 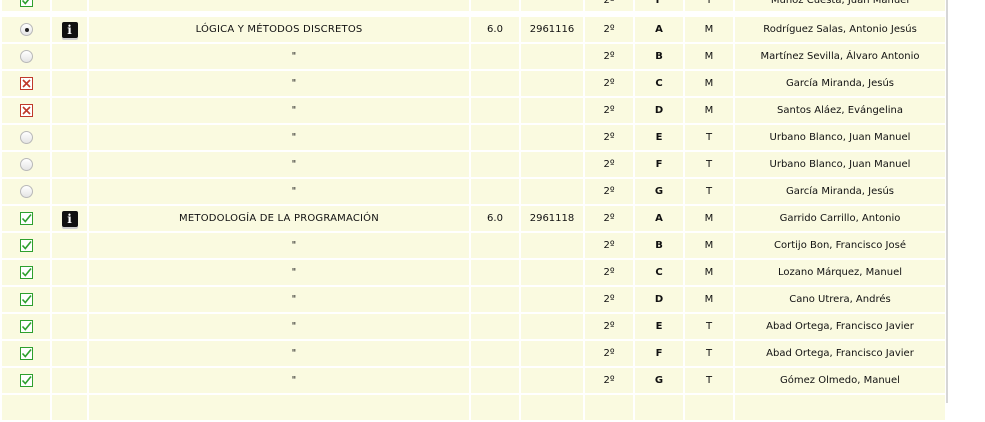 What do you see at coordinates (840, 245) in the screenshot?
I see `professor-cell: Cortijo Bon, Francisco José` at bounding box center [840, 245].